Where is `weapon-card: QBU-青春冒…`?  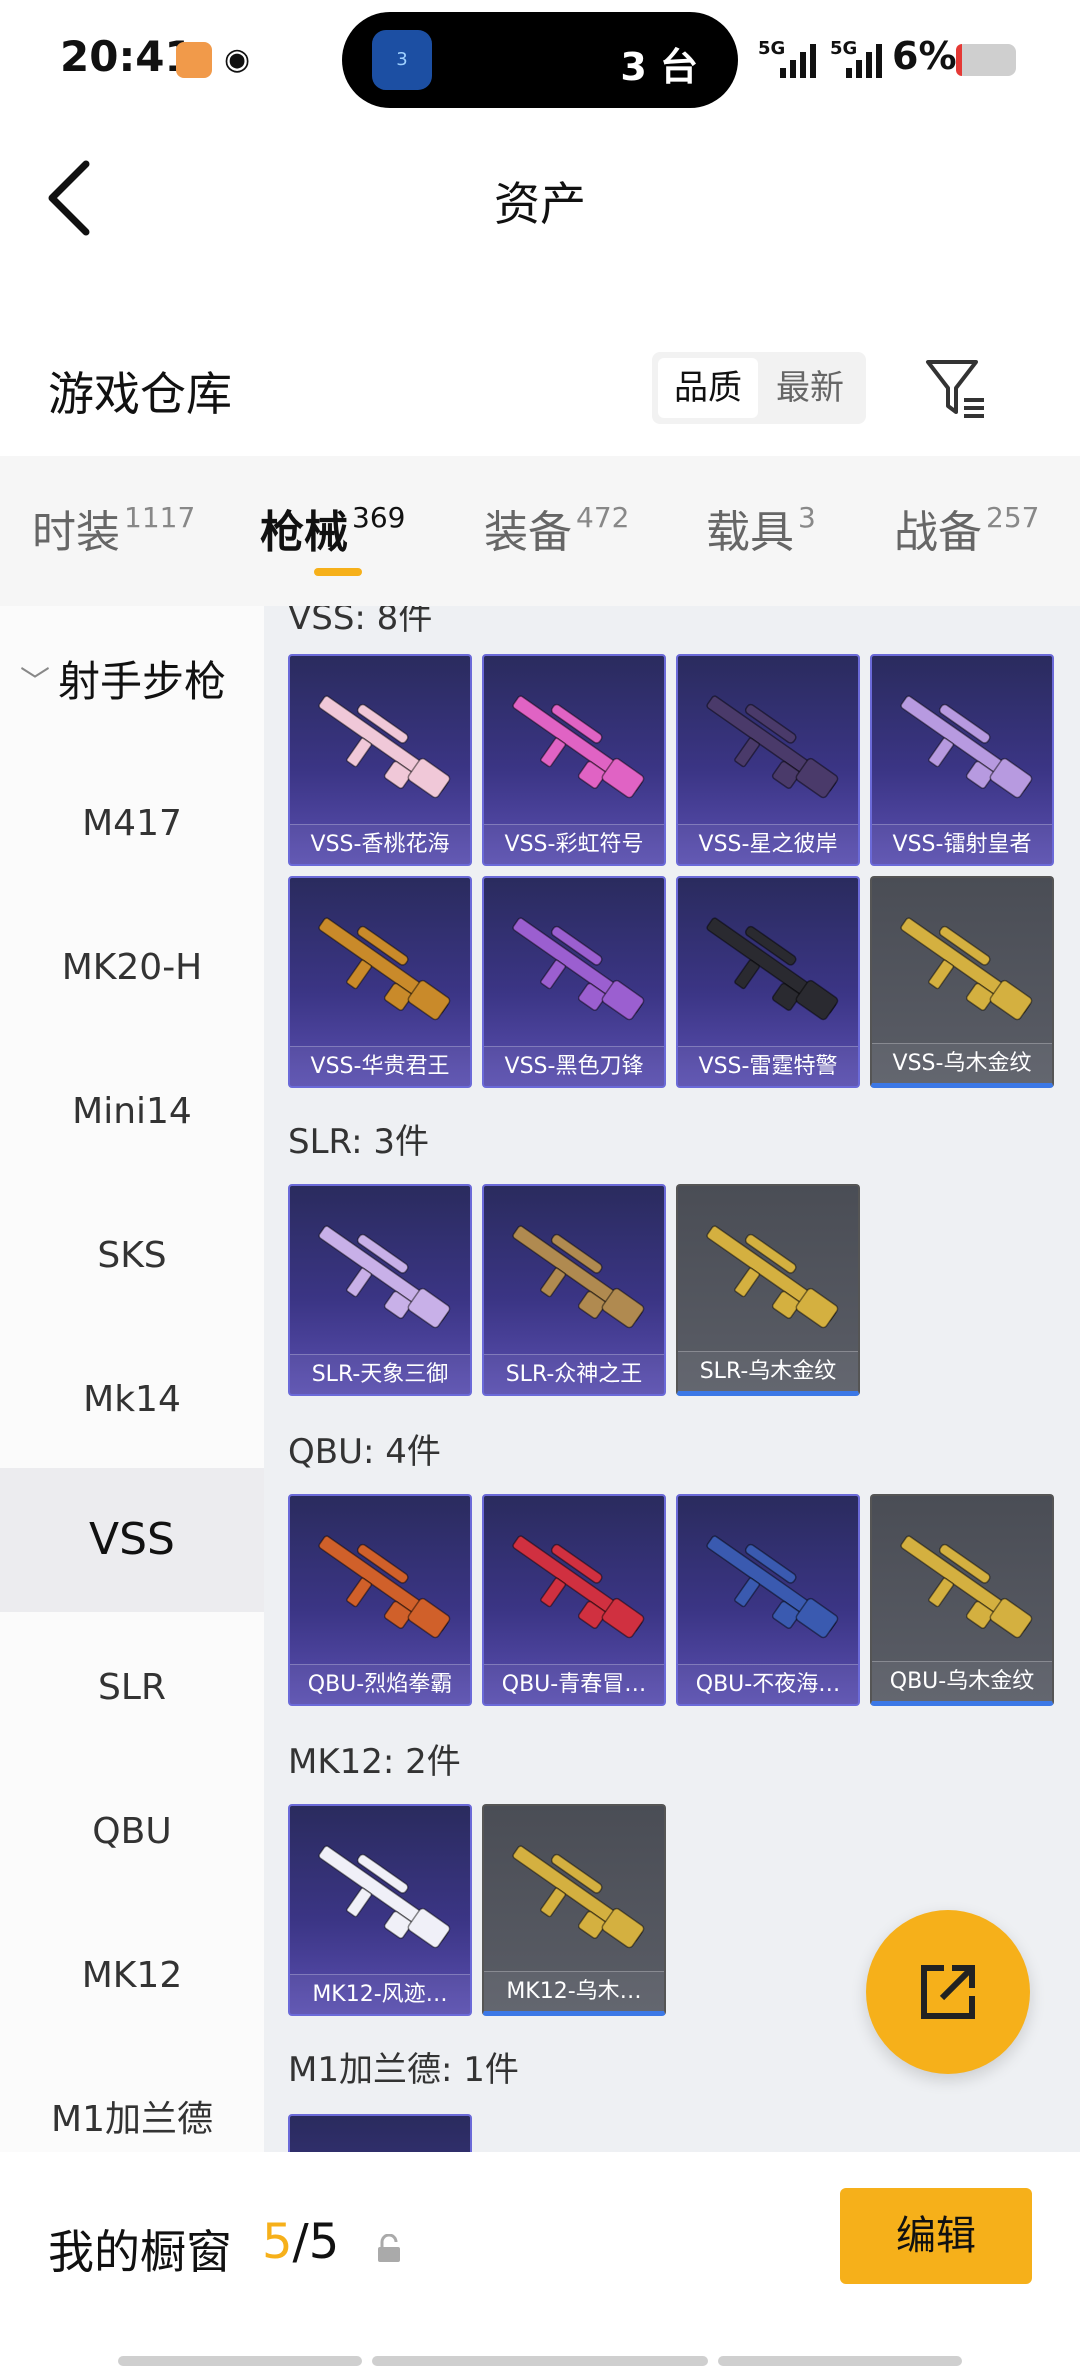
weapon-card: QBU-青春冒… is located at coordinates (574, 1600).